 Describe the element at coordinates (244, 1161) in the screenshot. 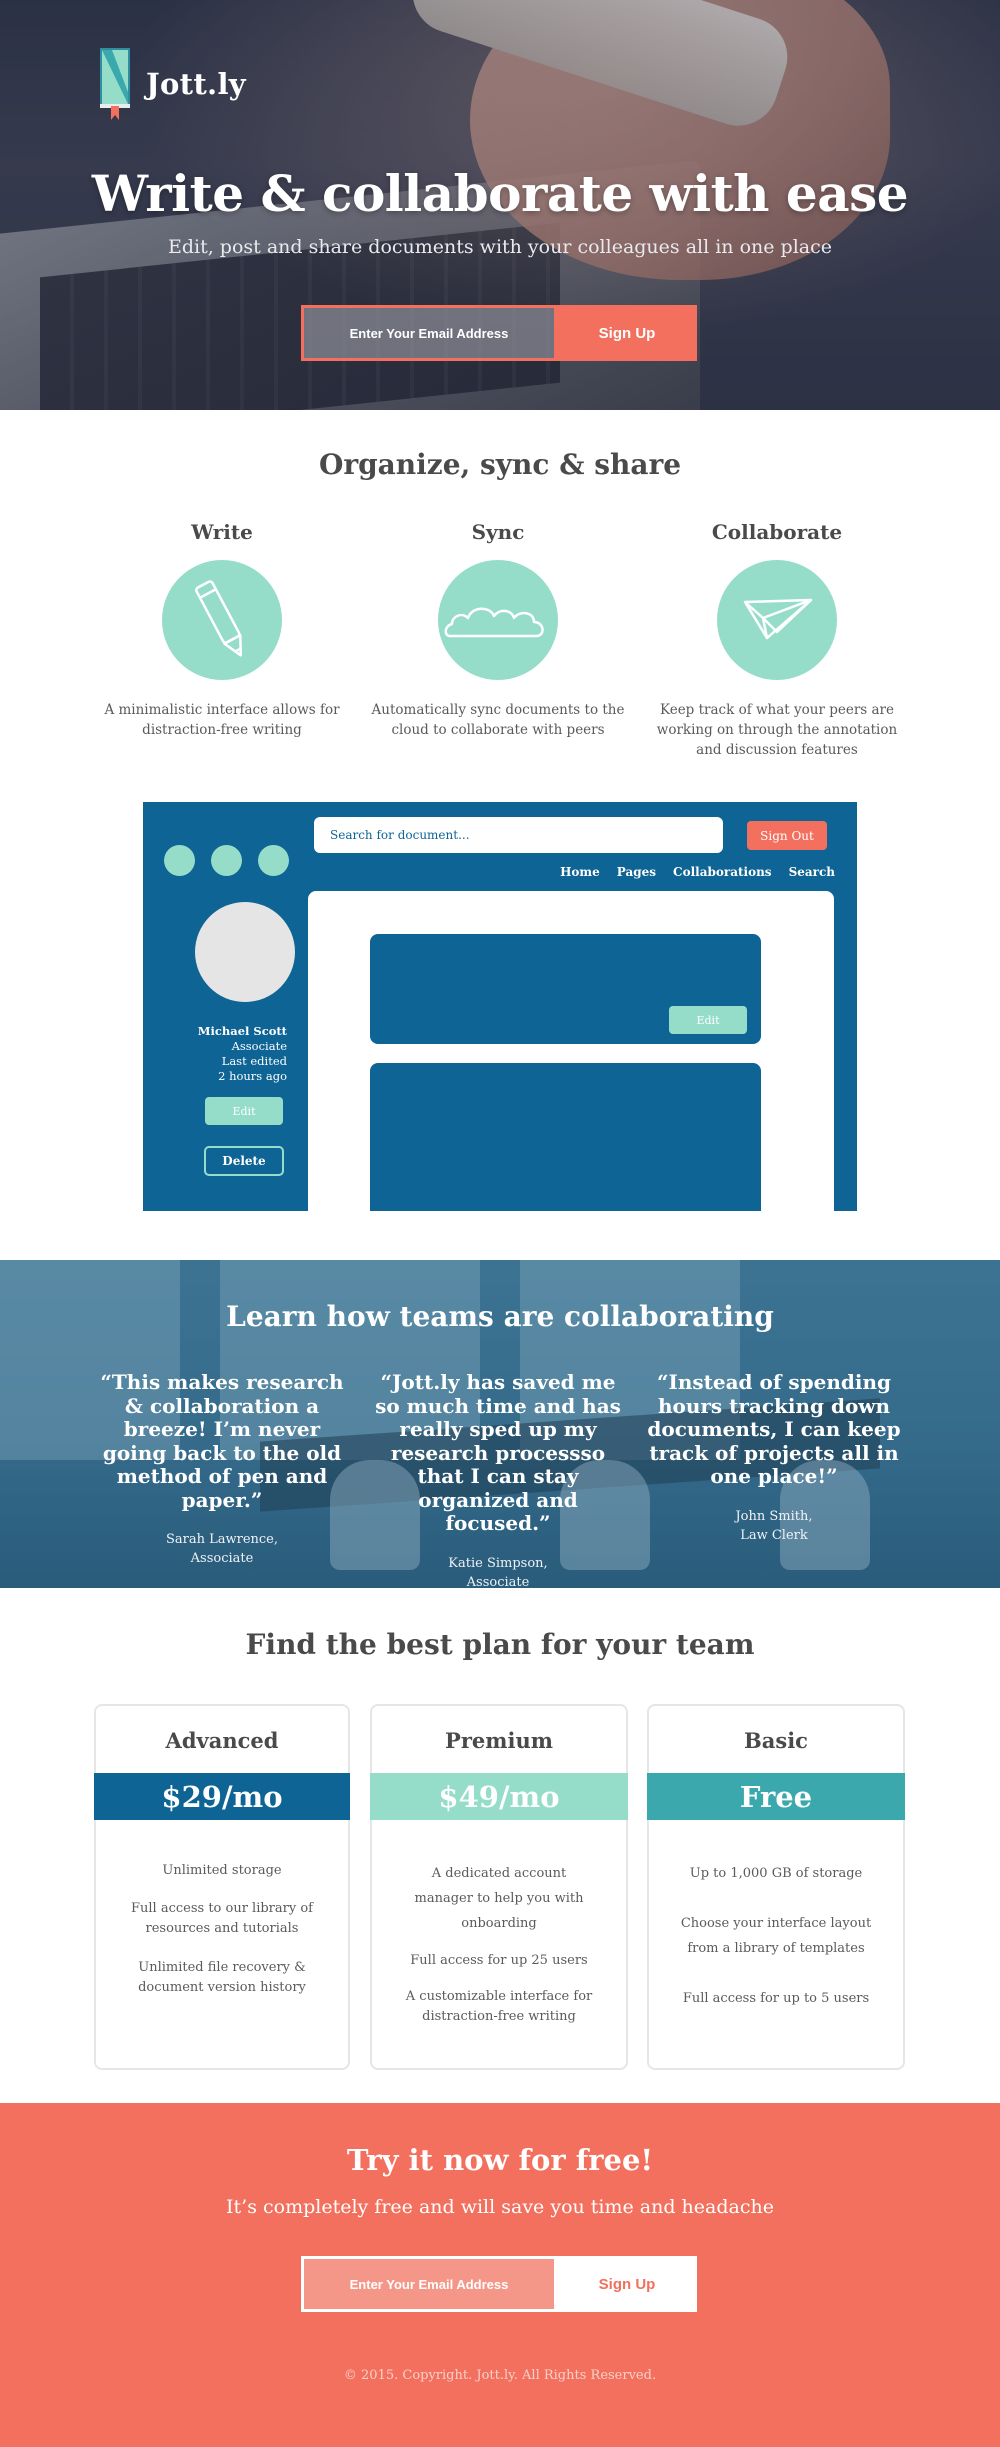

I see `profile-delete-button: Delete` at that location.